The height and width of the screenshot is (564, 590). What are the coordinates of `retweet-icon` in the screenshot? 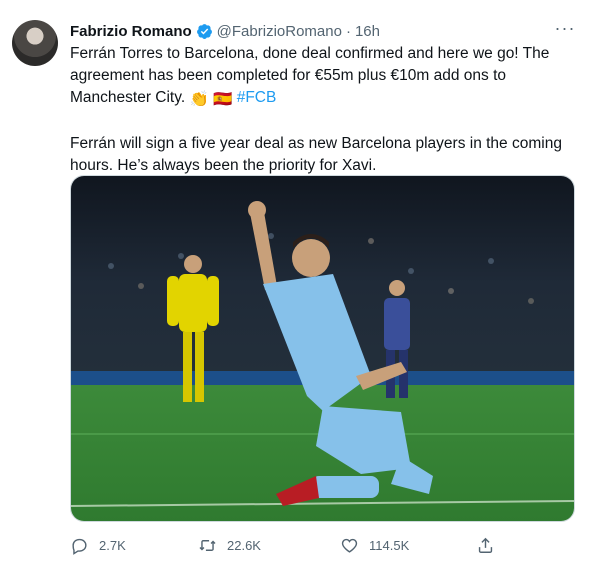 It's located at (207, 545).